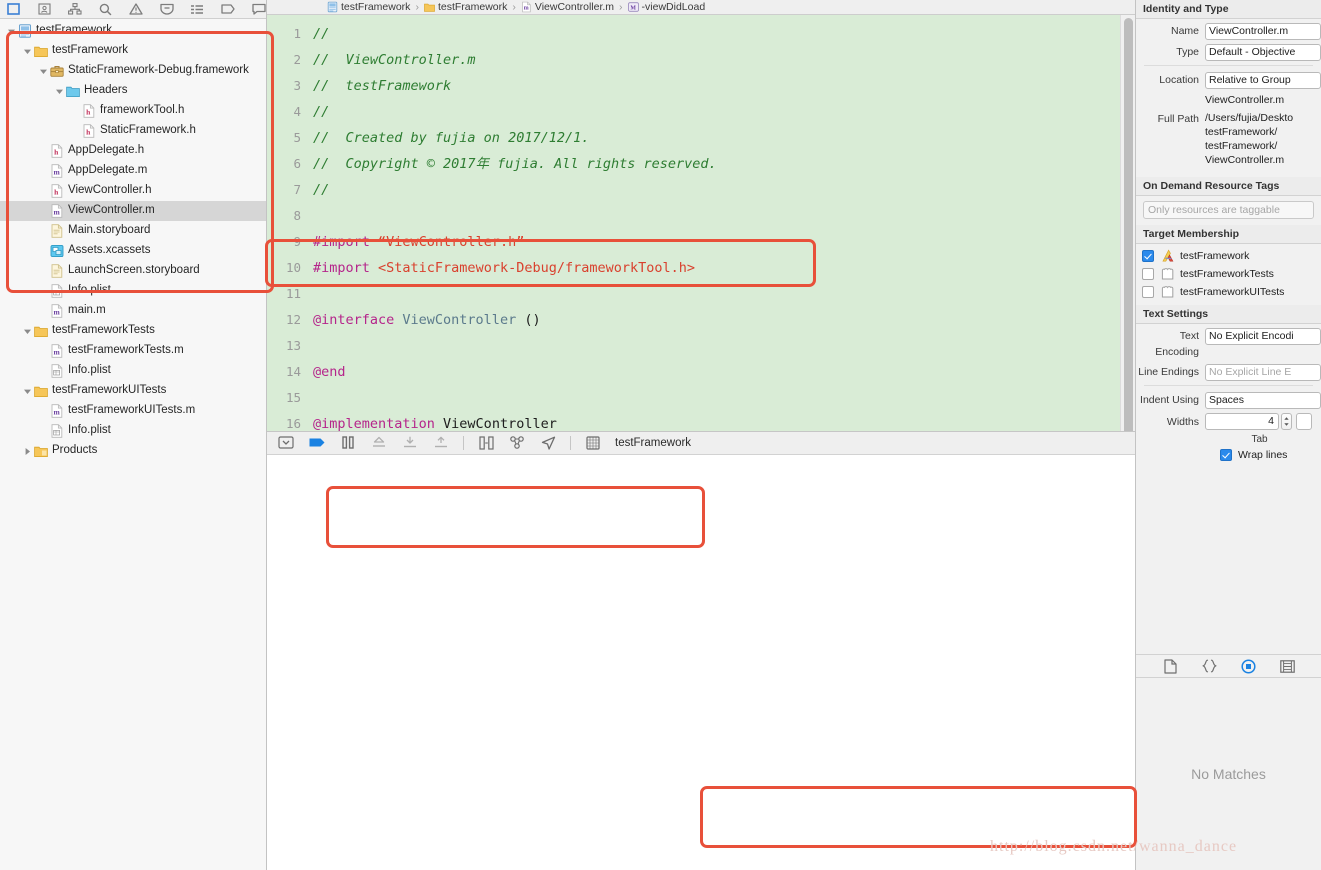 This screenshot has width=1321, height=870. Describe the element at coordinates (666, 7) in the screenshot. I see `breadcrumb-item-3: M -viewDidLoad` at that location.